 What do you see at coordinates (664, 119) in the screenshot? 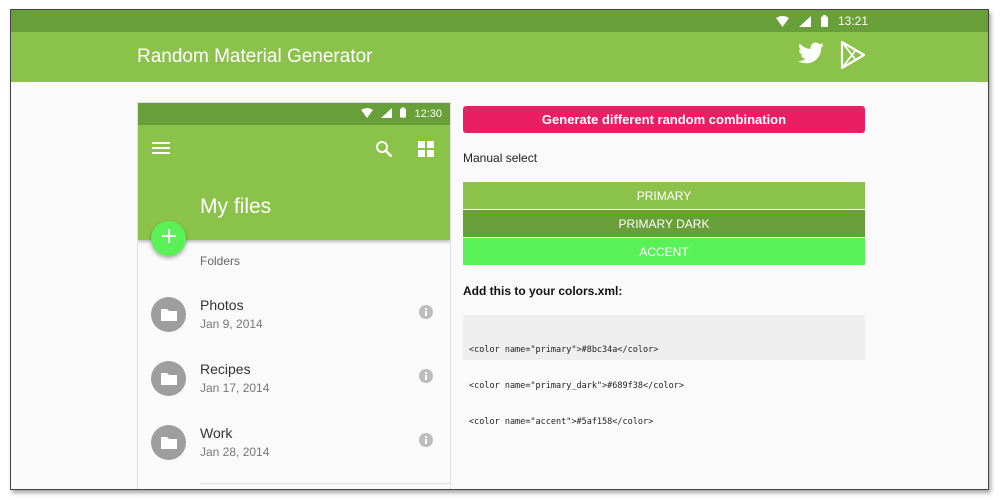
I see `generate-random-button: Generate different random combination` at bounding box center [664, 119].